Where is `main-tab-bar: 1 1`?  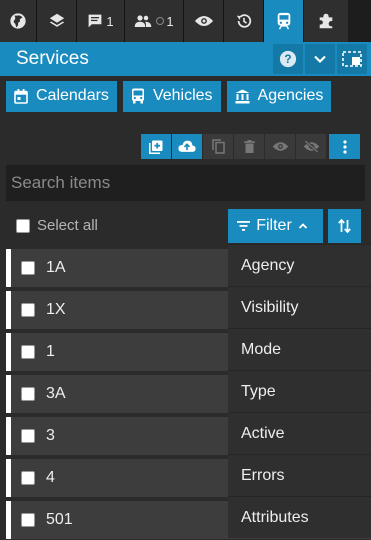 main-tab-bar: 1 1 is located at coordinates (185, 21).